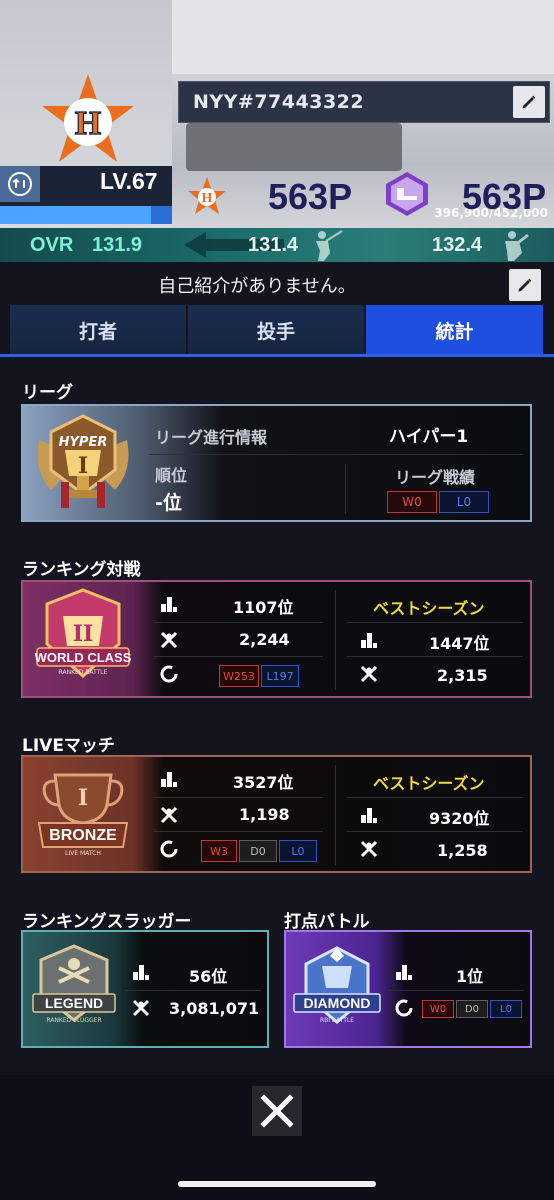  What do you see at coordinates (83, 657) in the screenshot?
I see `svg-text: WORLD CLASS` at bounding box center [83, 657].